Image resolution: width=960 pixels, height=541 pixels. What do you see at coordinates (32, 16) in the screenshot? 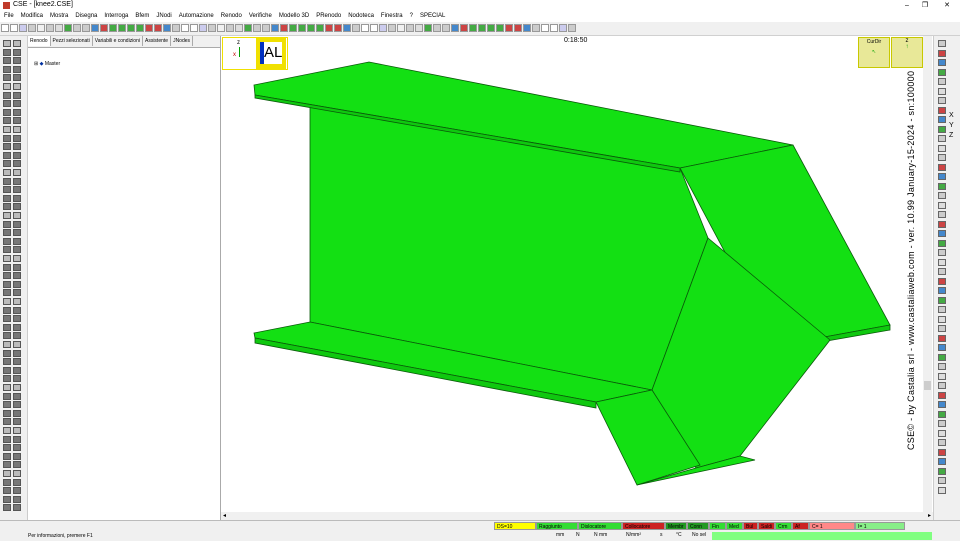
I see `menu-modifica: Modifica` at bounding box center [32, 16].